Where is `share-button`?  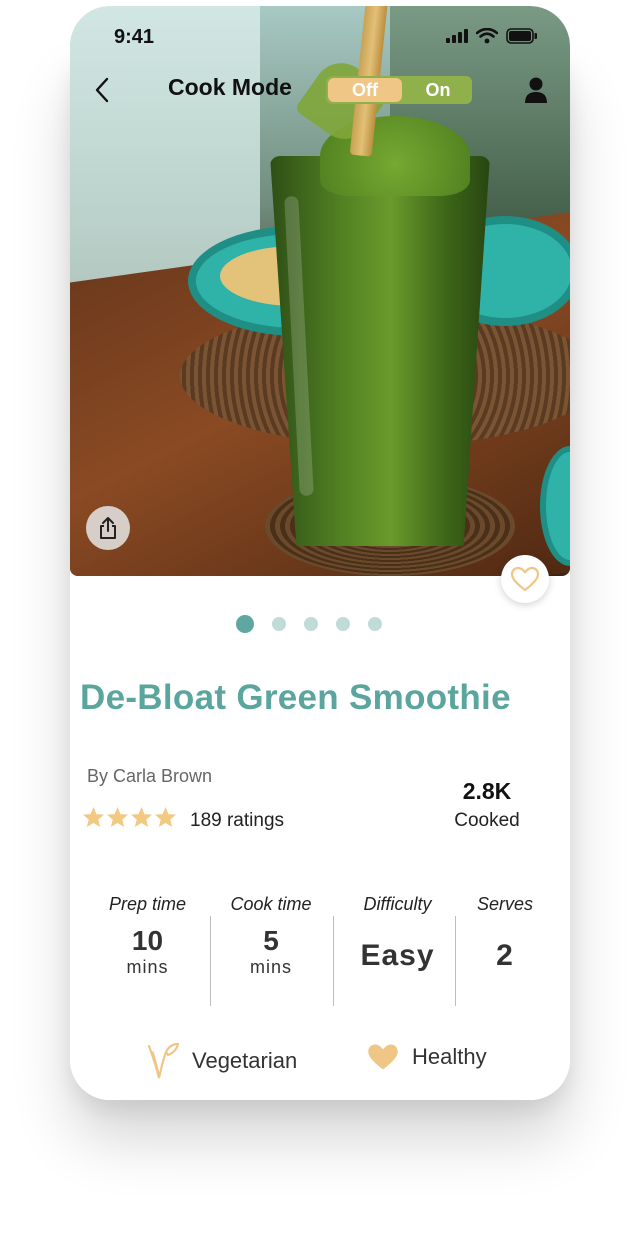
share-button is located at coordinates (108, 528).